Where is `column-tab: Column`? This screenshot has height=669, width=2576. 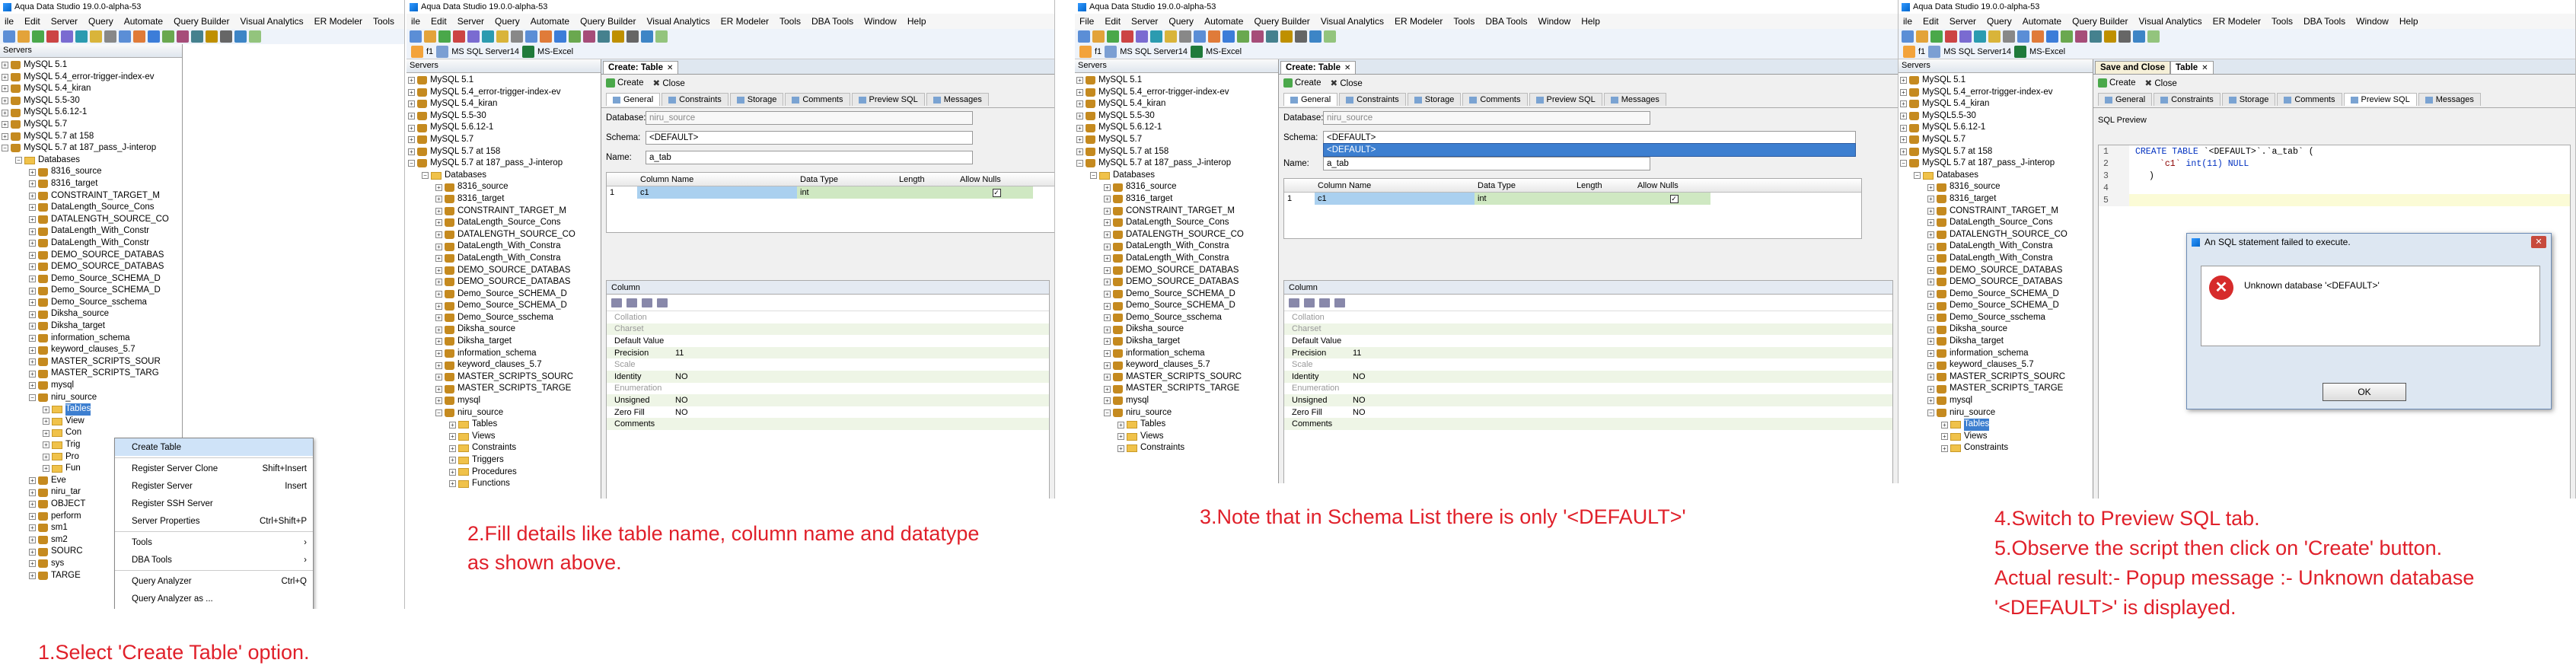 column-tab: Column is located at coordinates (828, 288).